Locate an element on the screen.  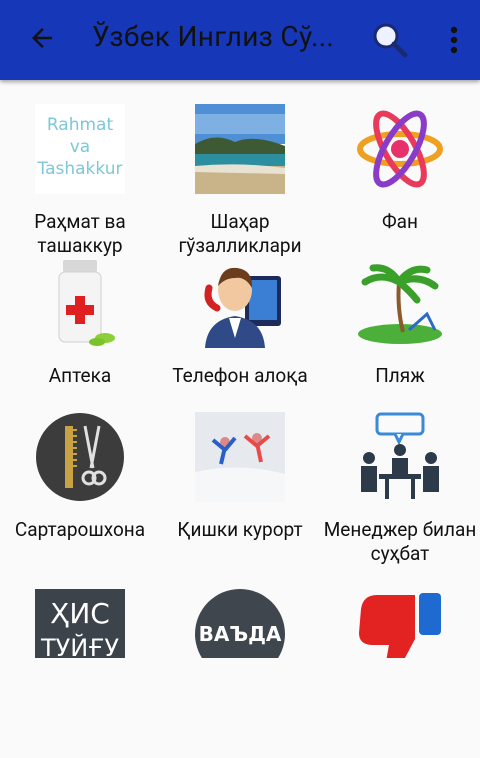
tile-label: Қишки курорт is located at coordinates (240, 529).